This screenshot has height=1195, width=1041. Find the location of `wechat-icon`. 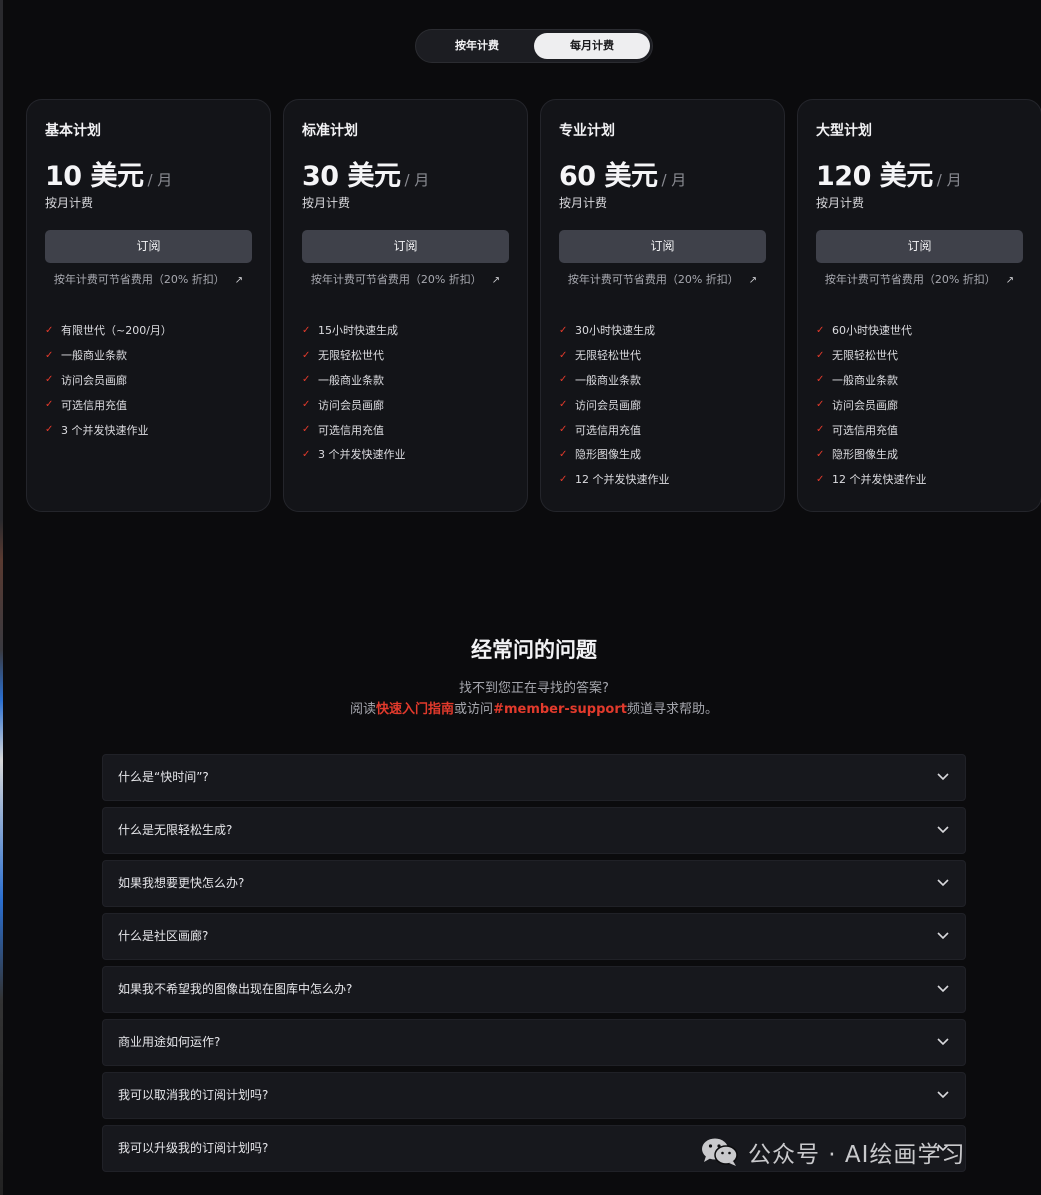

wechat-icon is located at coordinates (720, 1152).